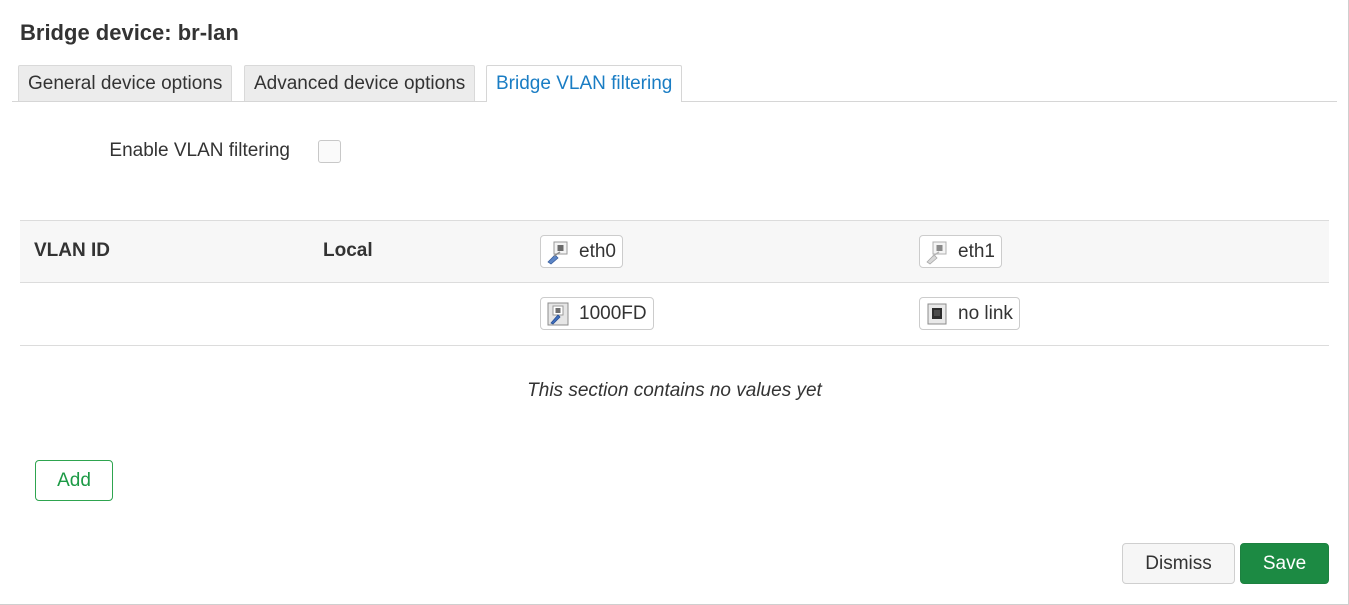 This screenshot has width=1349, height=605. I want to click on port-eth0-status: 1000FD, so click(613, 313).